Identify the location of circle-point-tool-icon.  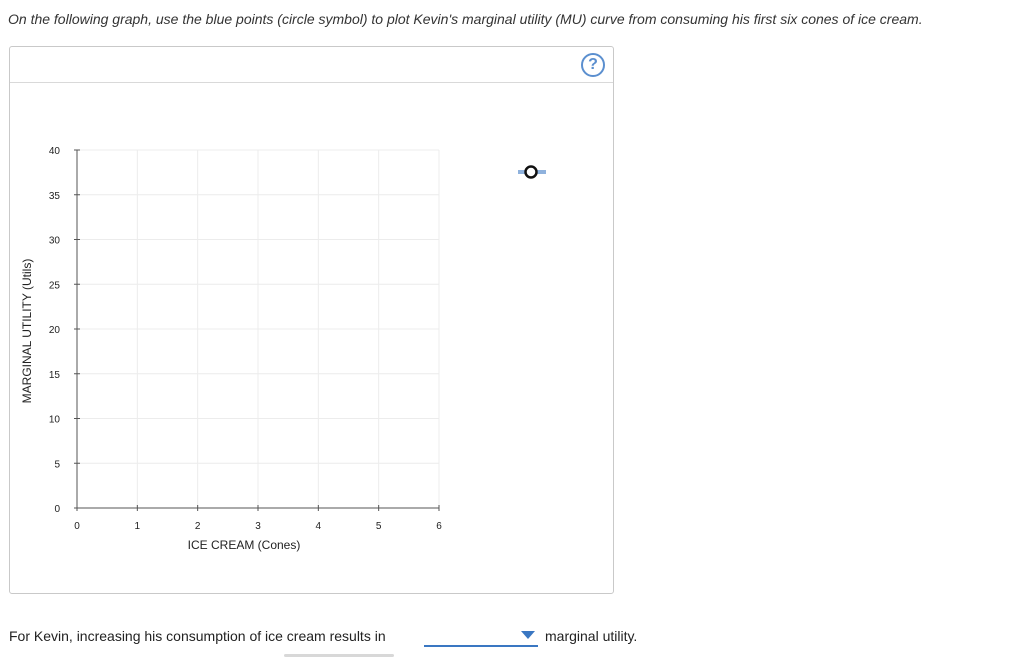
(531, 172).